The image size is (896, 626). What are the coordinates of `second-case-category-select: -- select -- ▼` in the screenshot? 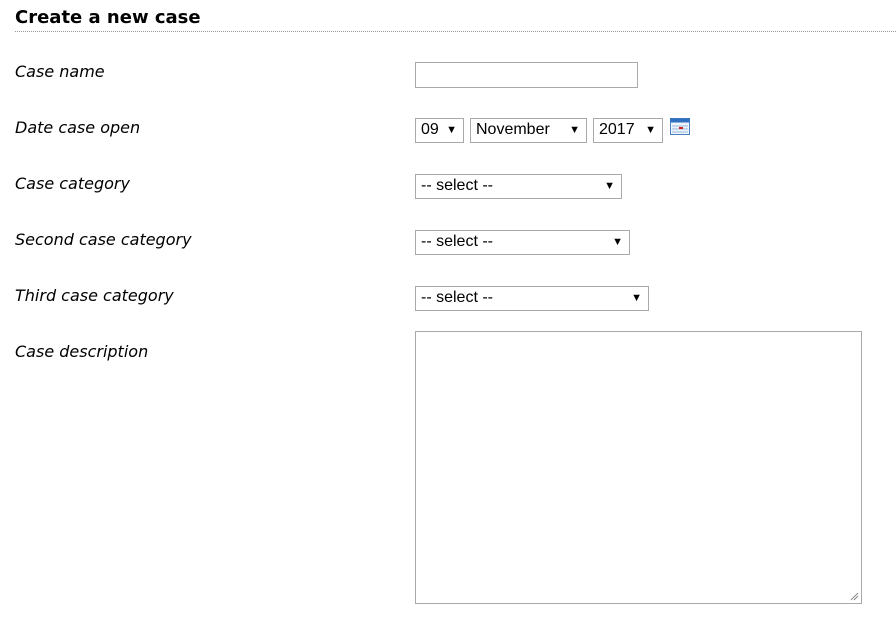 It's located at (522, 242).